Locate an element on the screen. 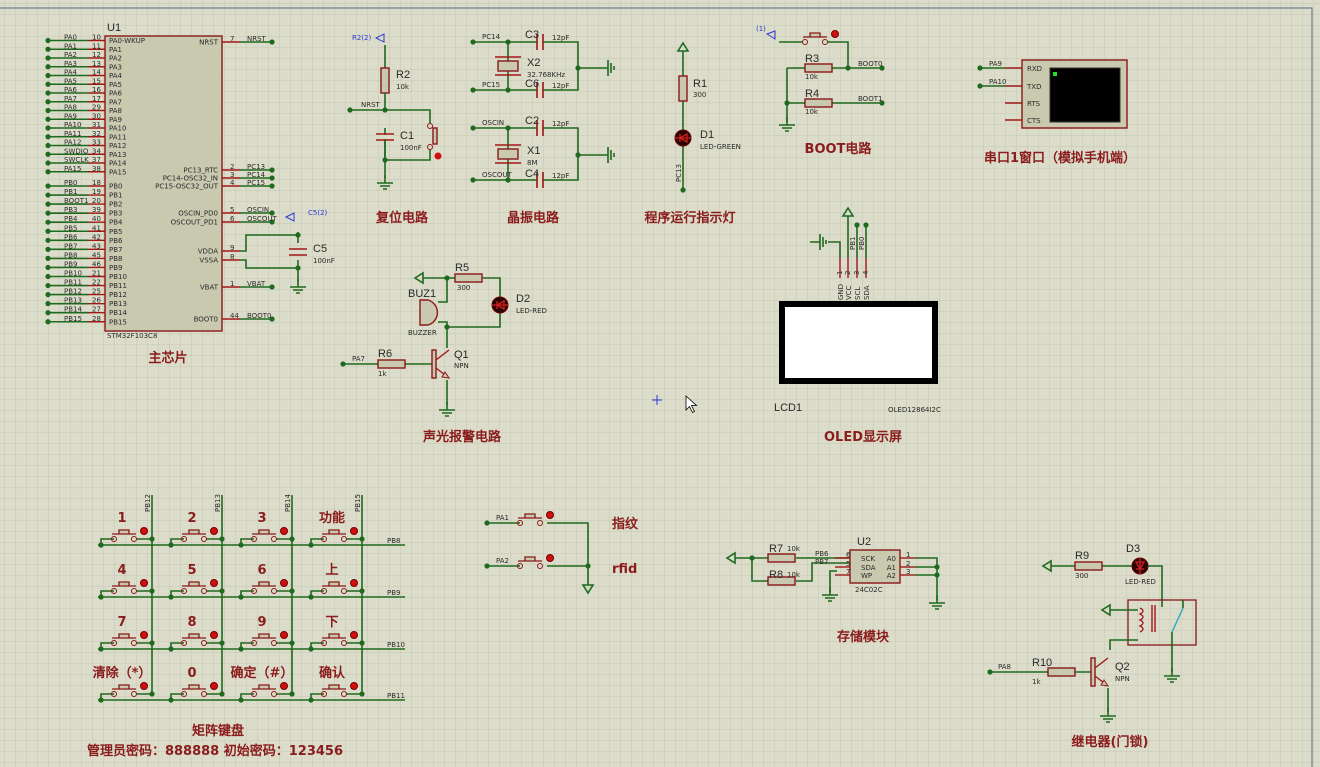  boot-probe: (1) is located at coordinates (761, 29).